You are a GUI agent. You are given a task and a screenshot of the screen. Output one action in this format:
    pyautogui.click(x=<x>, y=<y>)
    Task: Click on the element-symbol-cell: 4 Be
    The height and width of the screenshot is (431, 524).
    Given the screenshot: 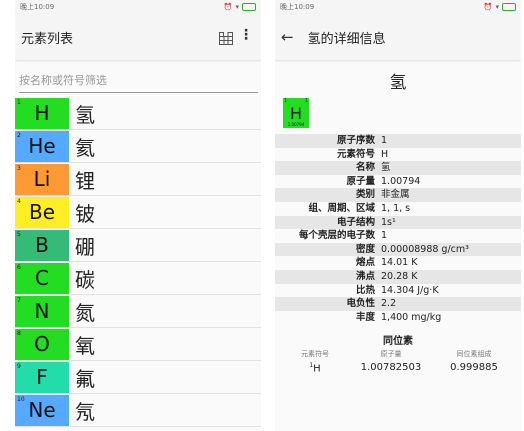 What is the action you would take?
    pyautogui.click(x=42, y=212)
    